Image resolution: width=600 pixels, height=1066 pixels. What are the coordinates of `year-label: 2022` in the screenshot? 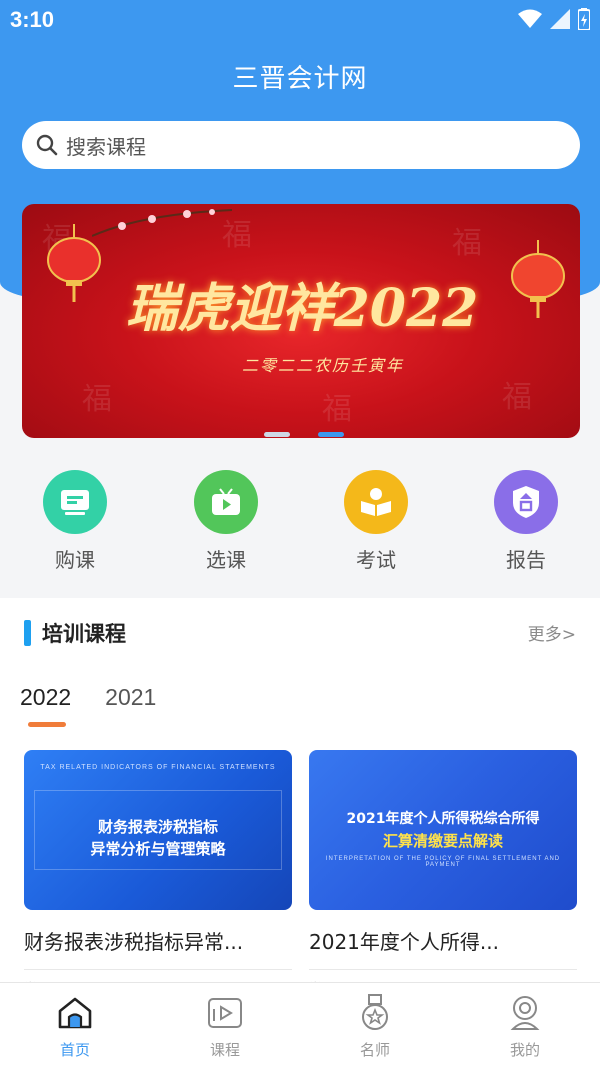 It's located at (46, 697).